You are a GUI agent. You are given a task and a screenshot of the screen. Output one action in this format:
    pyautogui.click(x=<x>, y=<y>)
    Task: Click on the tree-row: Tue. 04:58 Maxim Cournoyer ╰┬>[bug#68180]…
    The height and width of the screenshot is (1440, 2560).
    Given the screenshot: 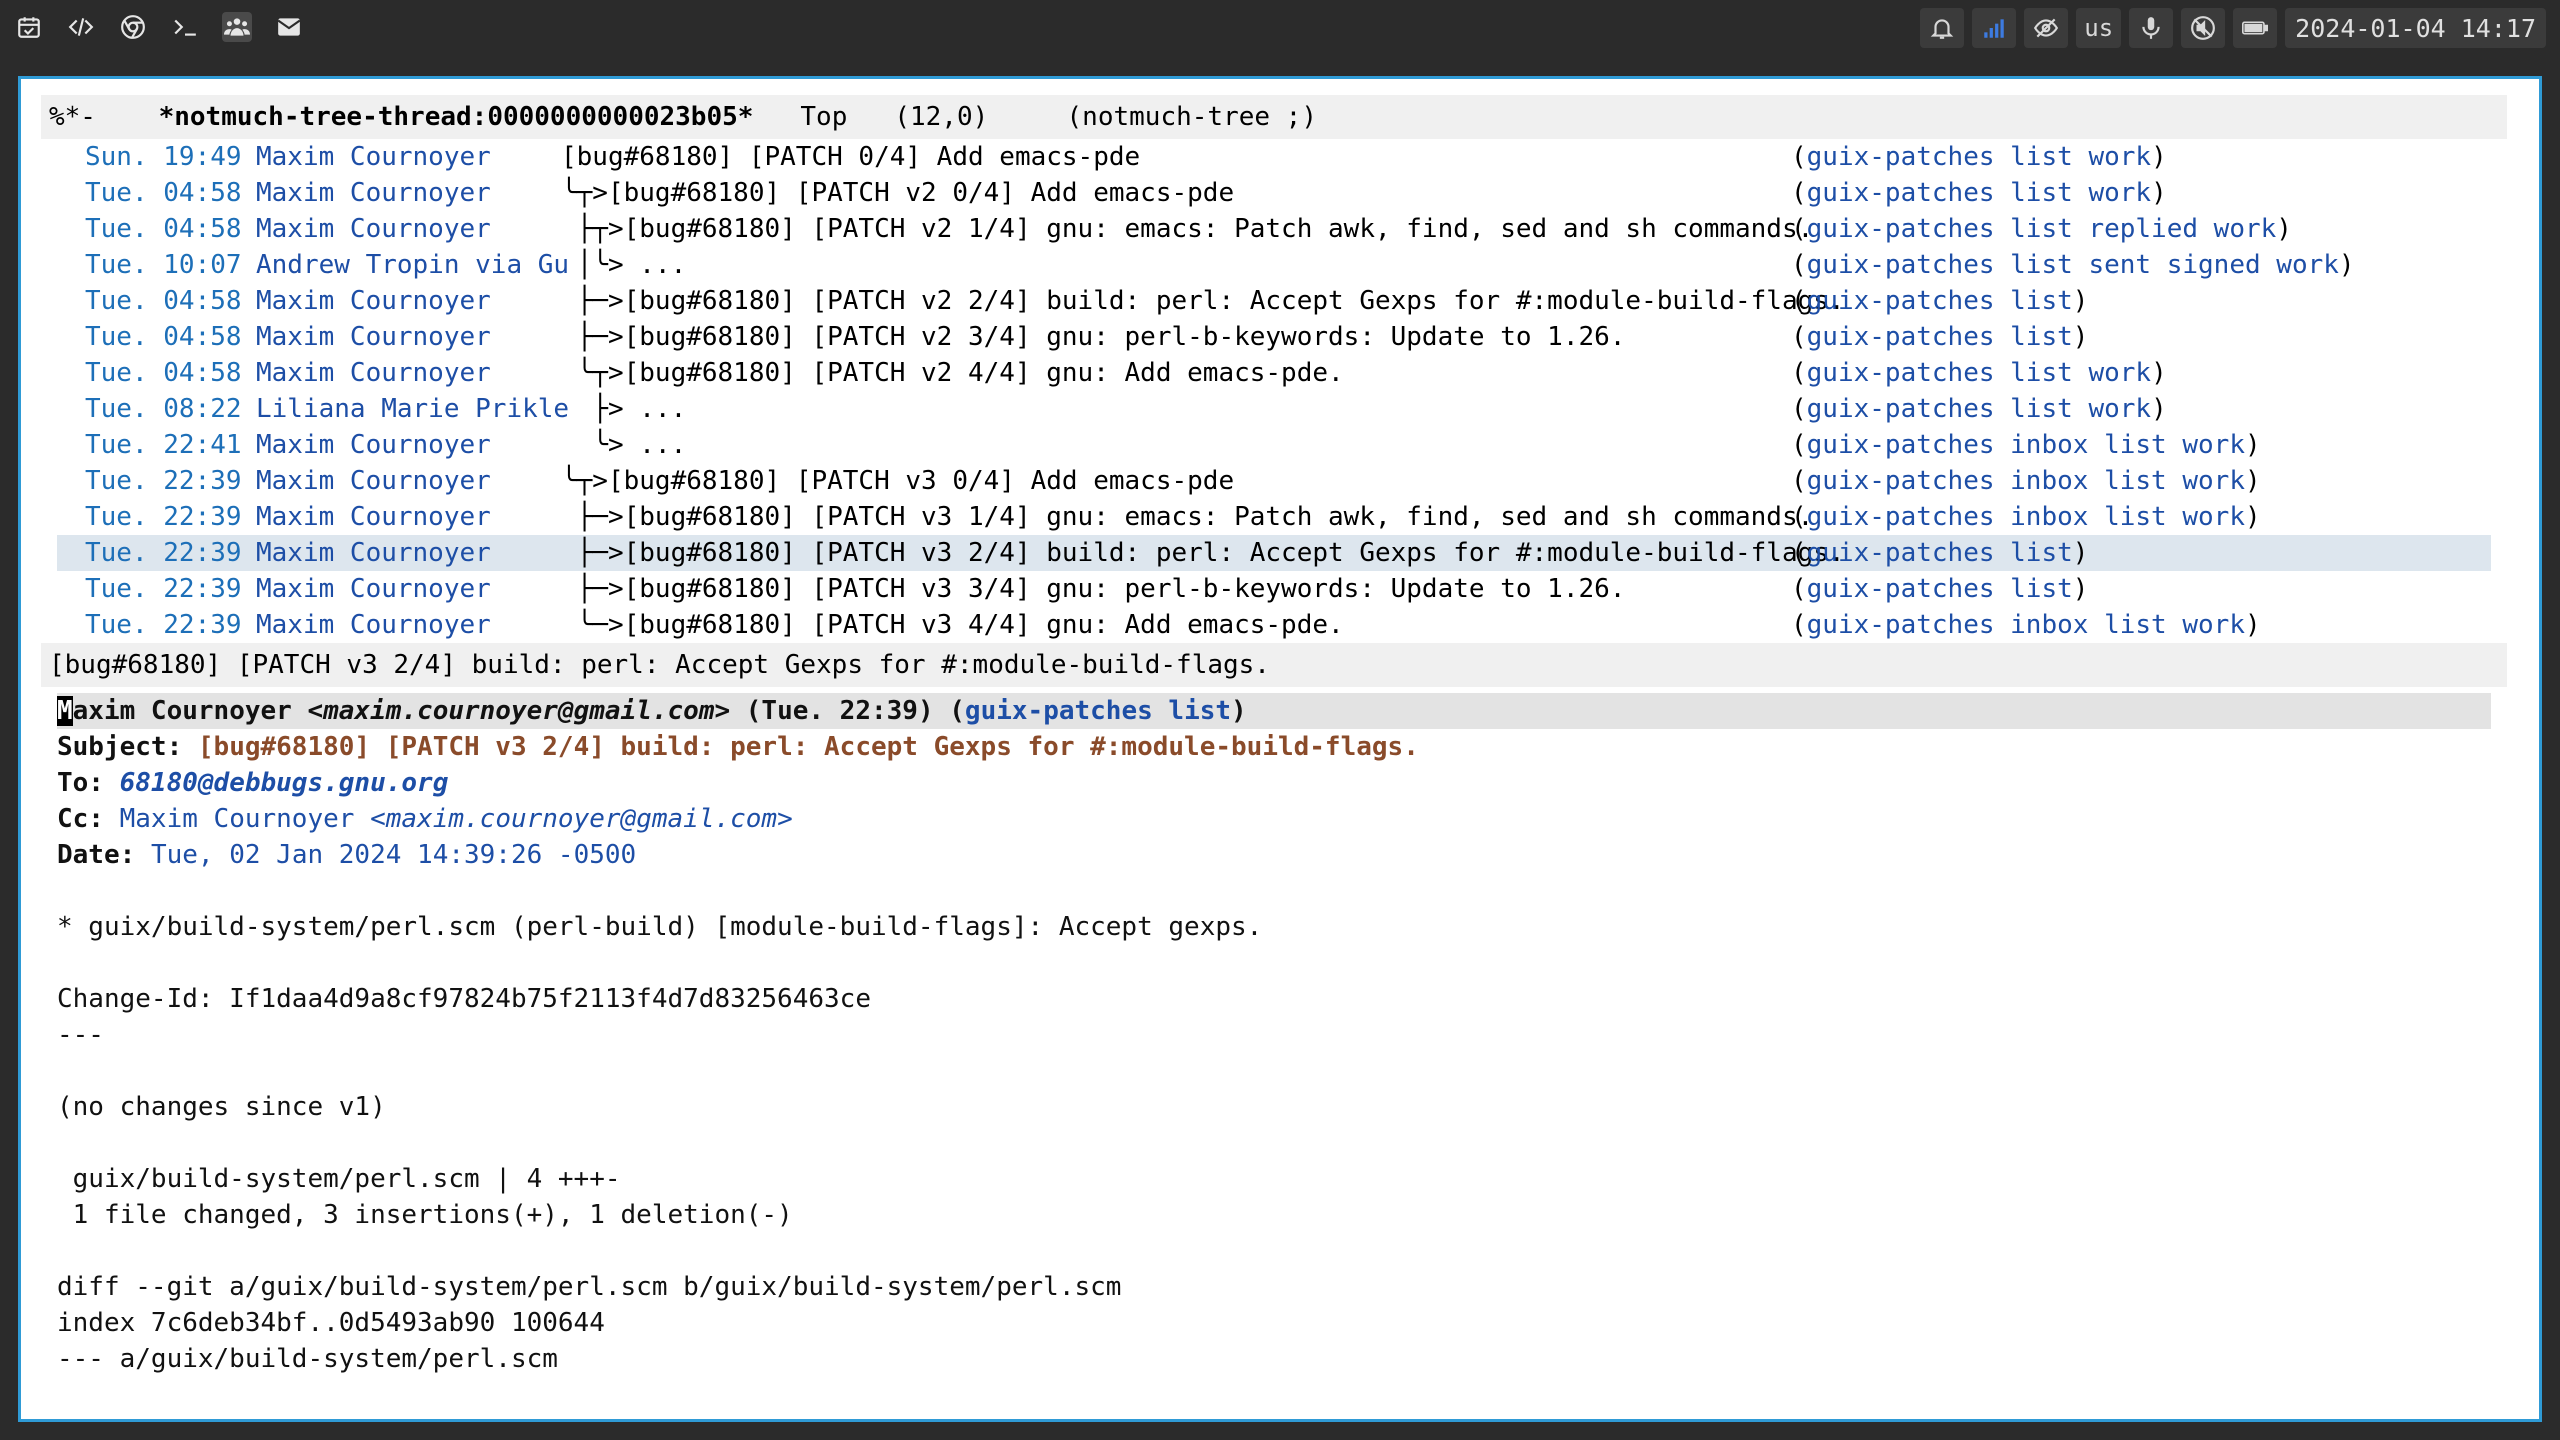 What is the action you would take?
    pyautogui.click(x=1274, y=373)
    